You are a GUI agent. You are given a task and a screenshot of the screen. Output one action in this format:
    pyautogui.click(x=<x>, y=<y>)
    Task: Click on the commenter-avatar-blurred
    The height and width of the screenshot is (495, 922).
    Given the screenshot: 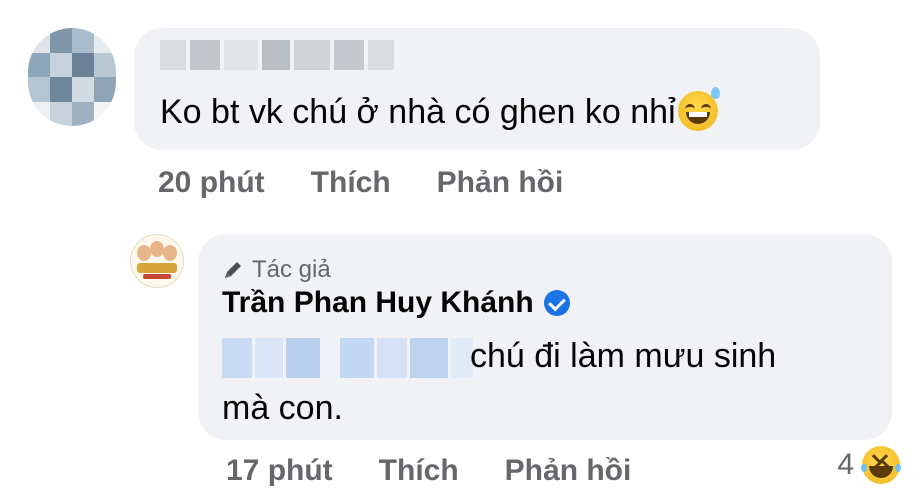 What is the action you would take?
    pyautogui.click(x=72, y=77)
    